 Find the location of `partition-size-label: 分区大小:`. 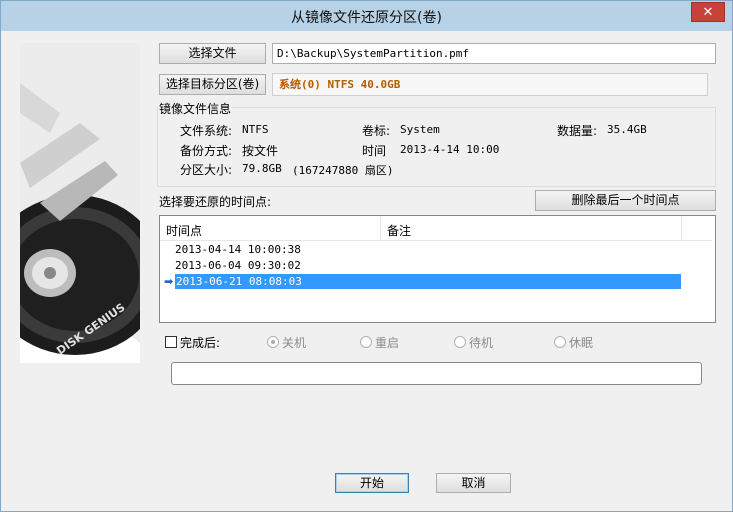

partition-size-label: 分区大小: is located at coordinates (206, 170).